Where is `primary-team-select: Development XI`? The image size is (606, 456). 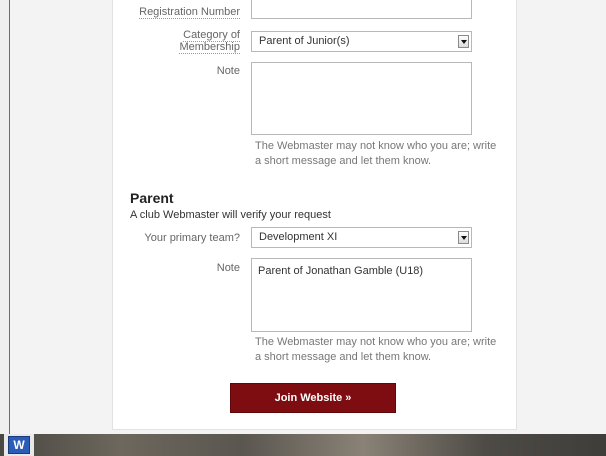 primary-team-select: Development XI is located at coordinates (361, 237).